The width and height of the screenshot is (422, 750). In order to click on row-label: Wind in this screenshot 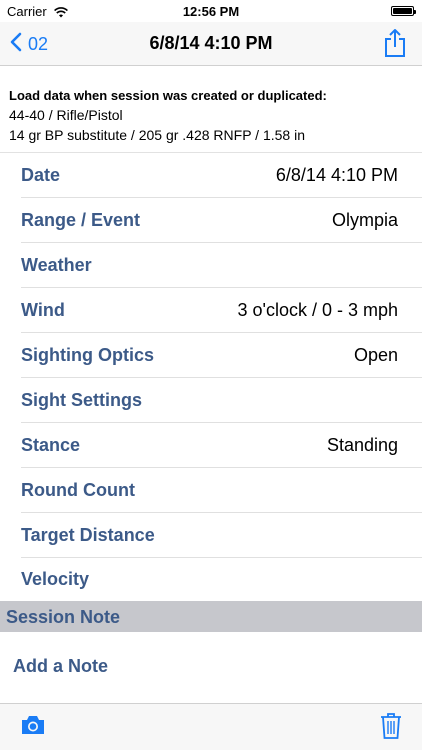, I will do `click(43, 310)`.